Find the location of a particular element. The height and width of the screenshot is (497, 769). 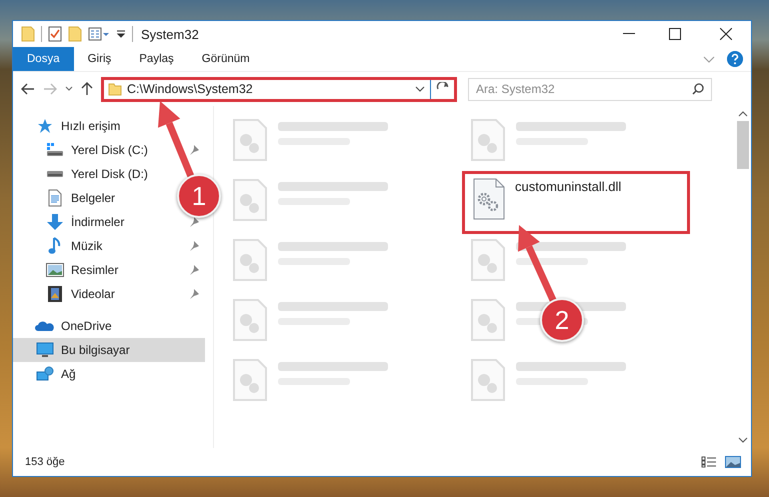

nav-item: Yerel Disk (C:) is located at coordinates (109, 150).